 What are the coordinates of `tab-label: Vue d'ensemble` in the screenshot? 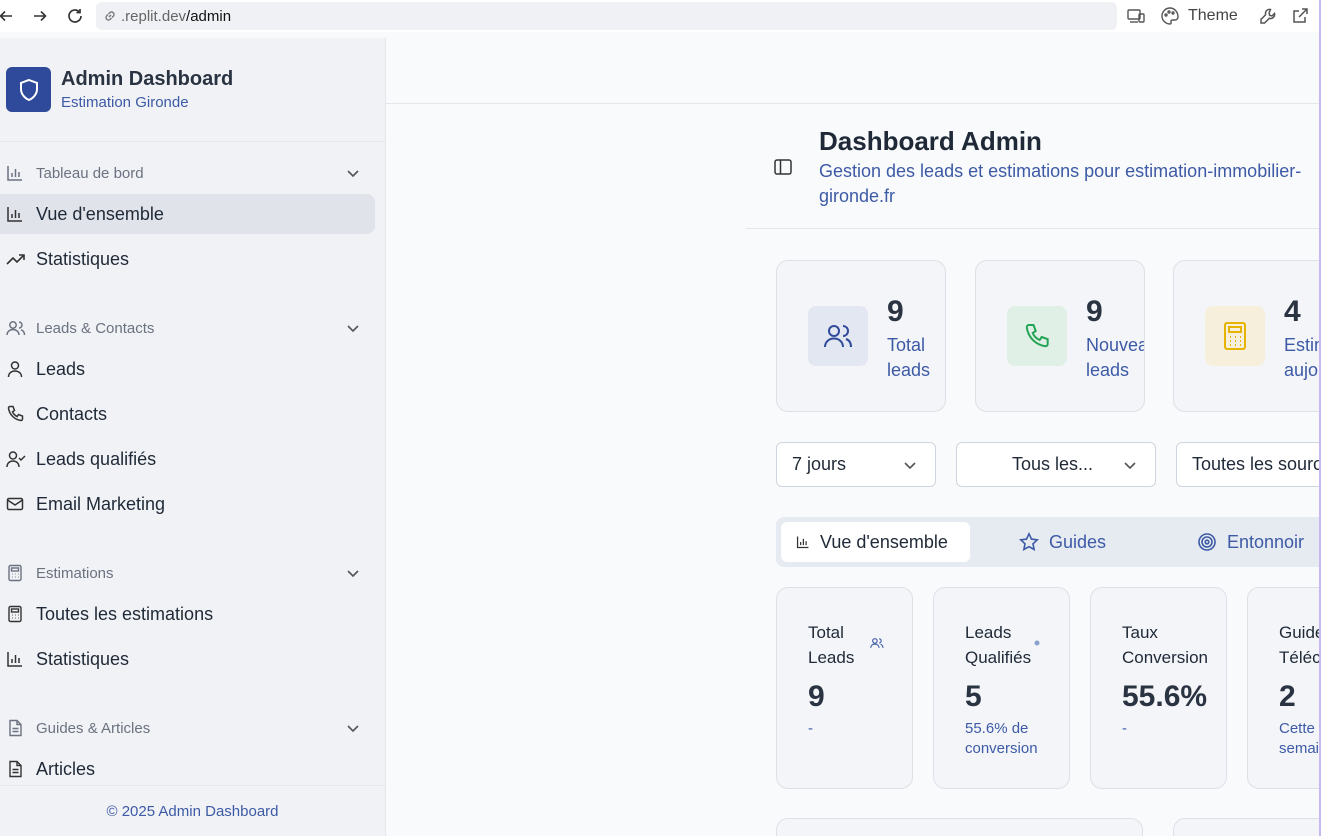 It's located at (884, 541).